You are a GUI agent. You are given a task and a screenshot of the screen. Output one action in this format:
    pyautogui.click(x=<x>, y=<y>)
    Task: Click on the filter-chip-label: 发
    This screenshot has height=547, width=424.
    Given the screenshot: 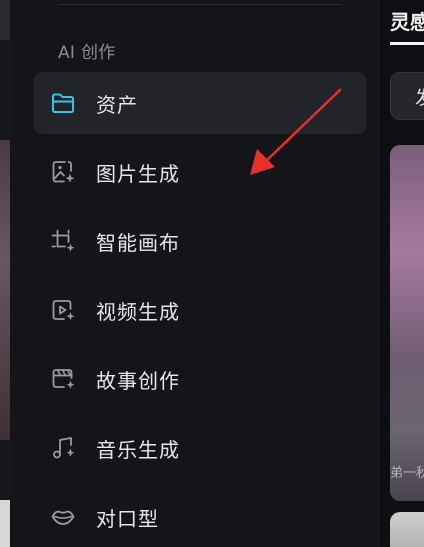 What is the action you would take?
    pyautogui.click(x=419, y=96)
    